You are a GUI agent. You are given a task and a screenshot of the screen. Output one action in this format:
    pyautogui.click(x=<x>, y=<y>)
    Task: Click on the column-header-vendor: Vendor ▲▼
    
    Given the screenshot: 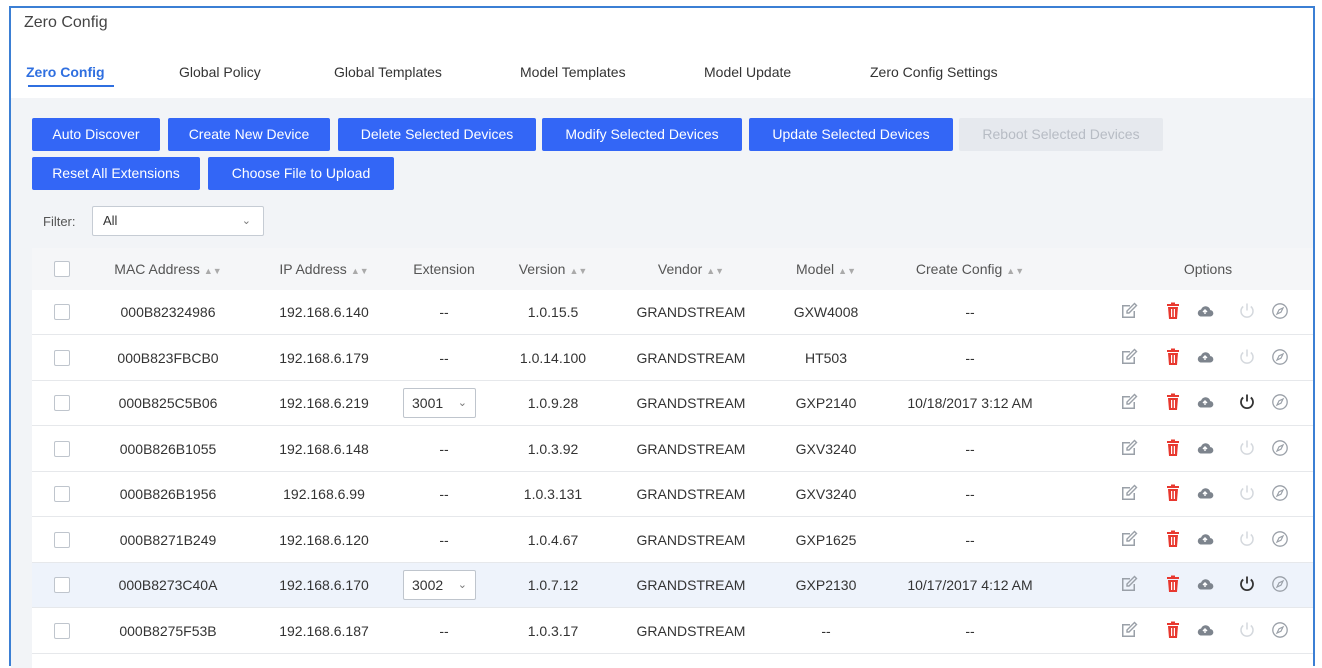 What is the action you would take?
    pyautogui.click(x=691, y=269)
    